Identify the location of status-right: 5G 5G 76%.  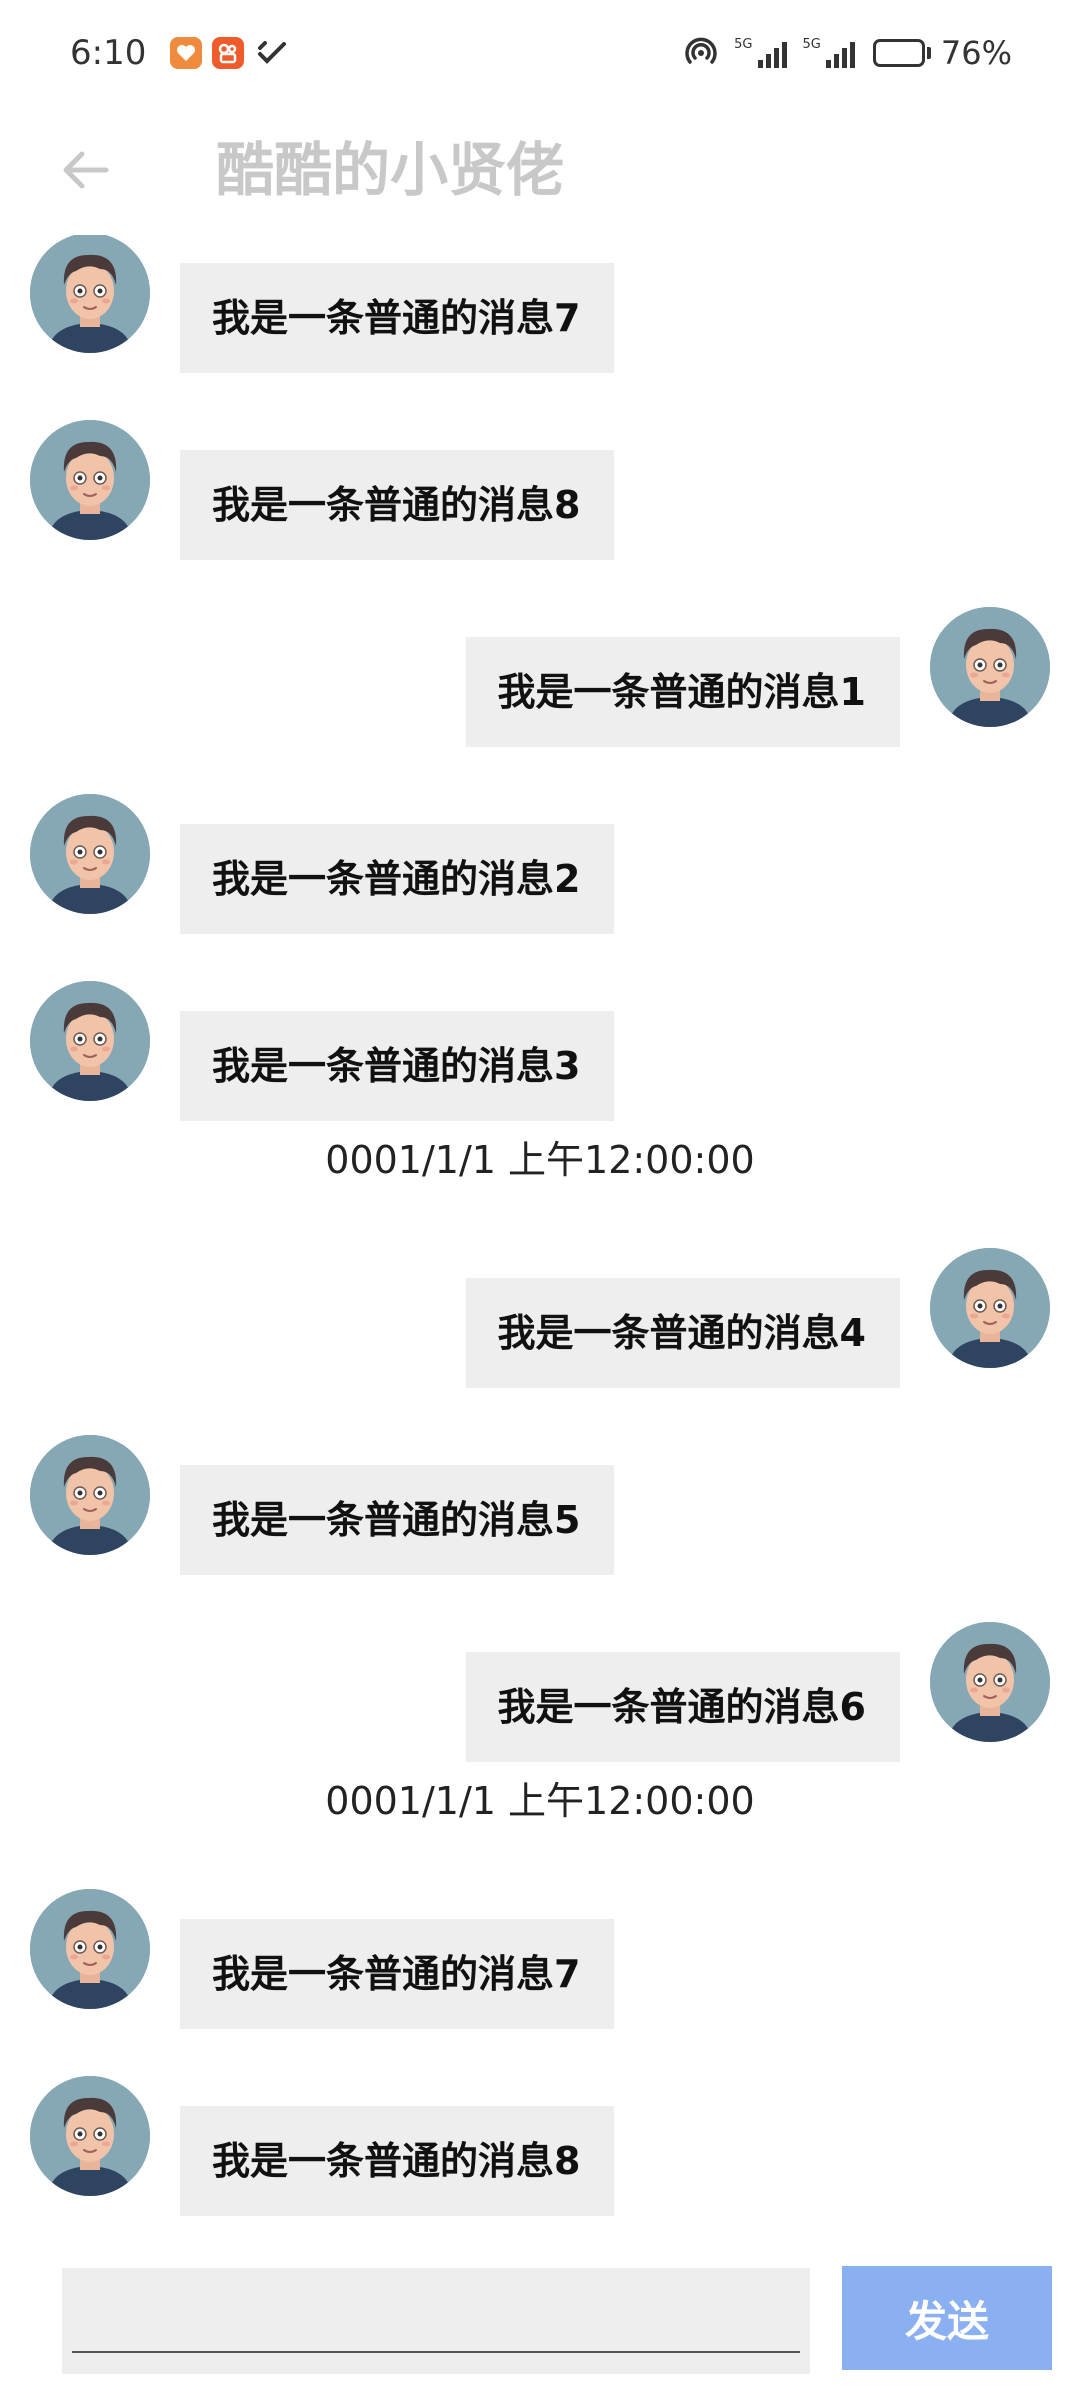
(848, 53).